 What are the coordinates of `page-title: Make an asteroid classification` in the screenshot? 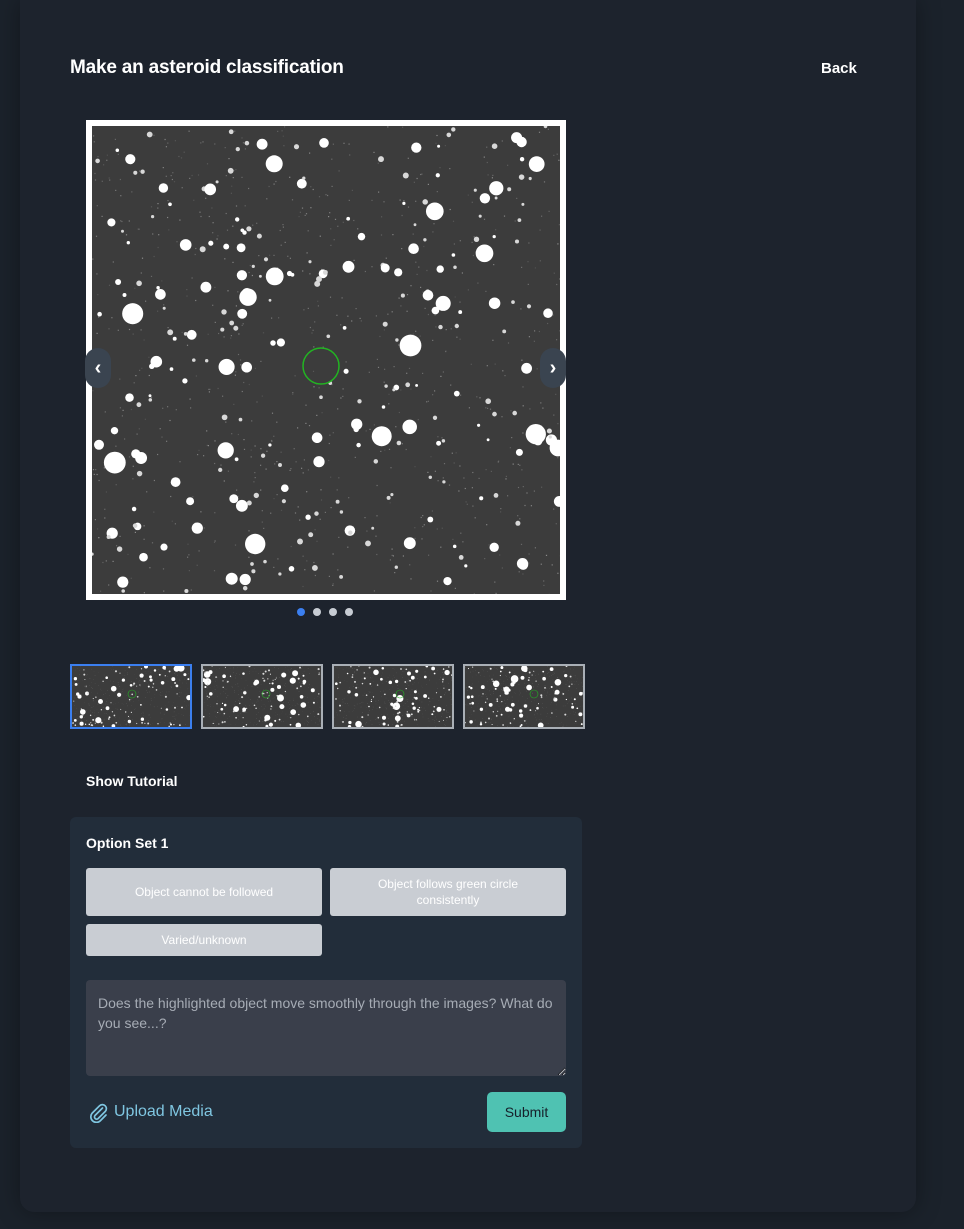 It's located at (207, 67).